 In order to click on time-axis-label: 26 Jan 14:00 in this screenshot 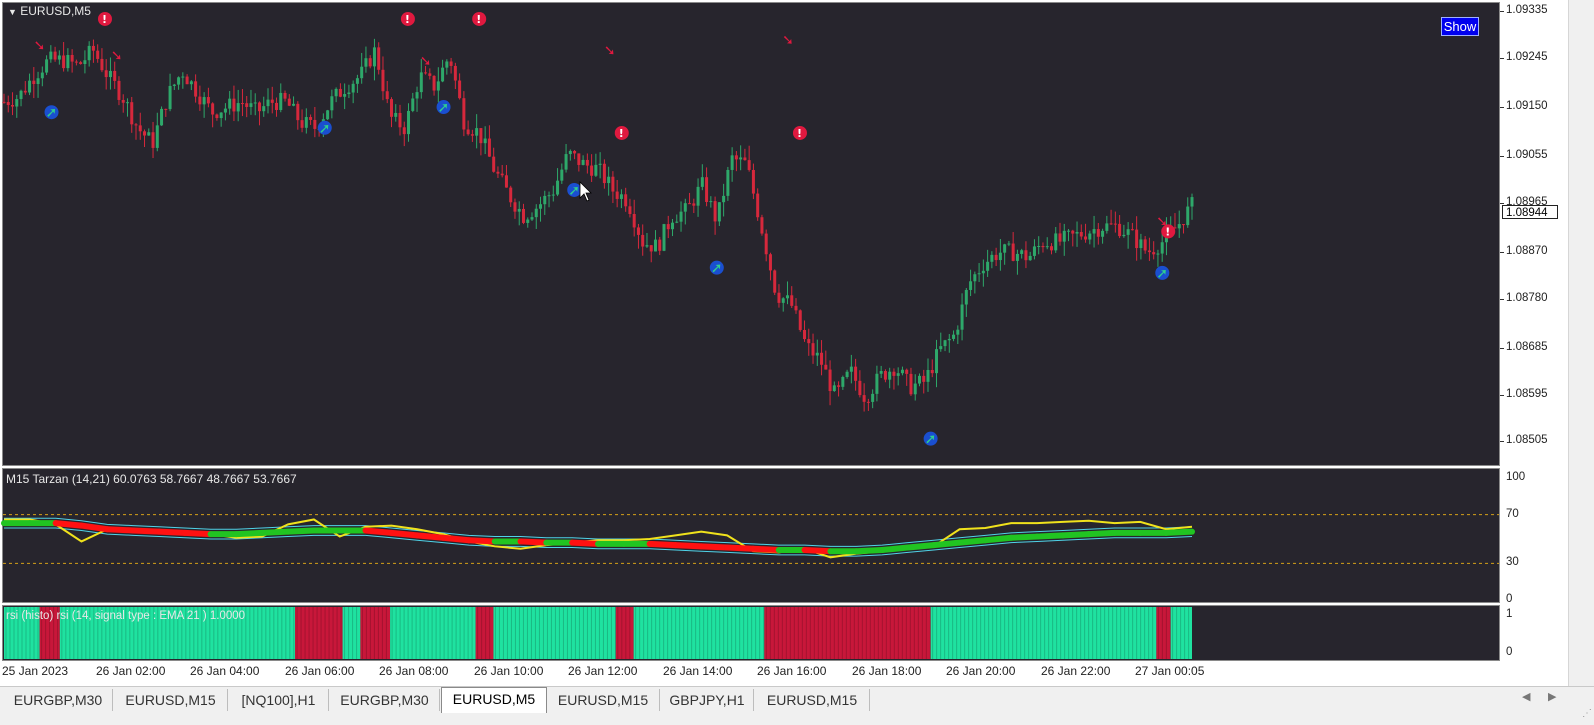, I will do `click(698, 671)`.